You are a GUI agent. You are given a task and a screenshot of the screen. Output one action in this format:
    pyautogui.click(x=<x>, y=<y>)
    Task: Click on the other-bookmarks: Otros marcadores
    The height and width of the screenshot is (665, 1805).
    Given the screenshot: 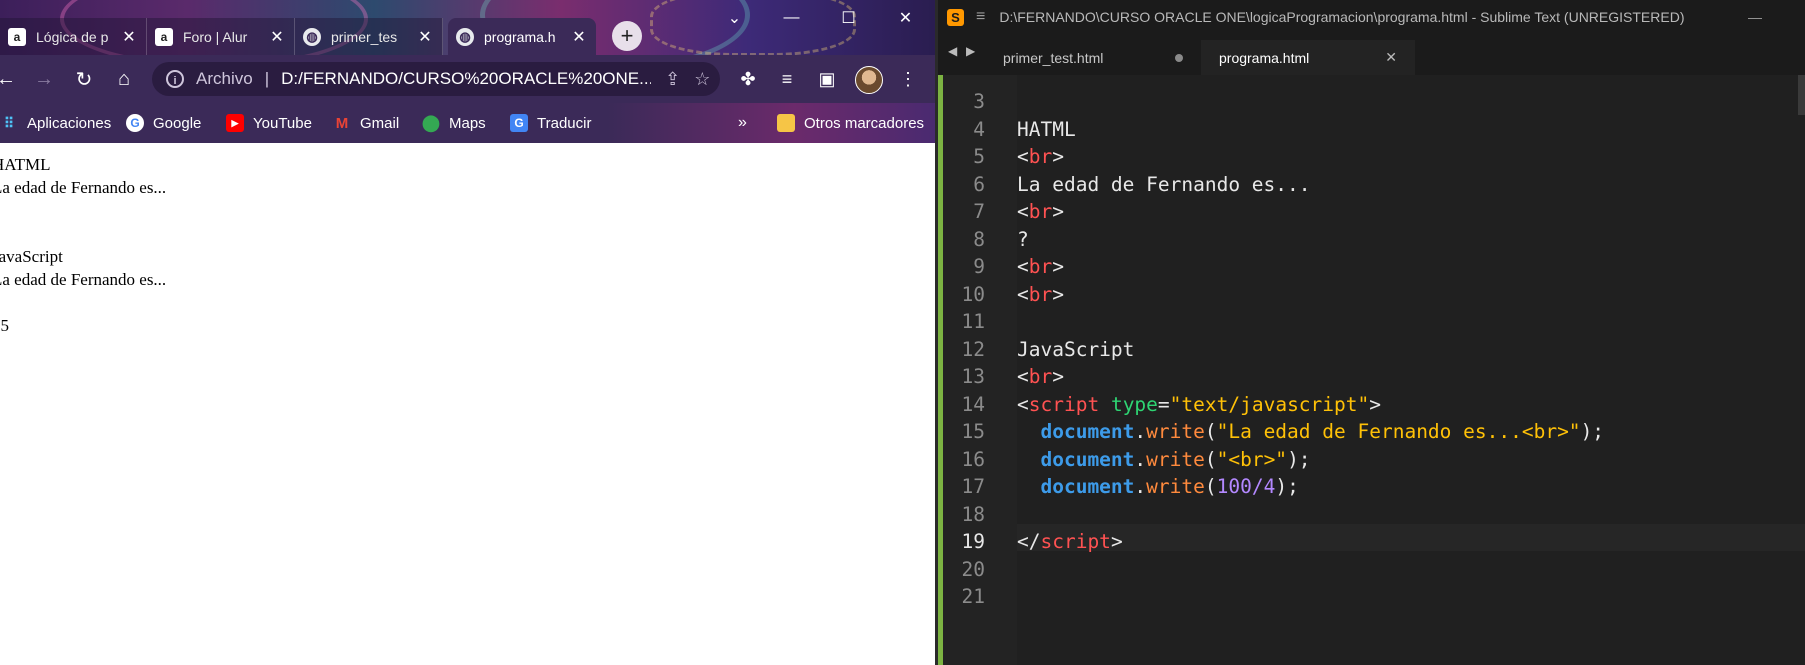 What is the action you would take?
    pyautogui.click(x=850, y=123)
    